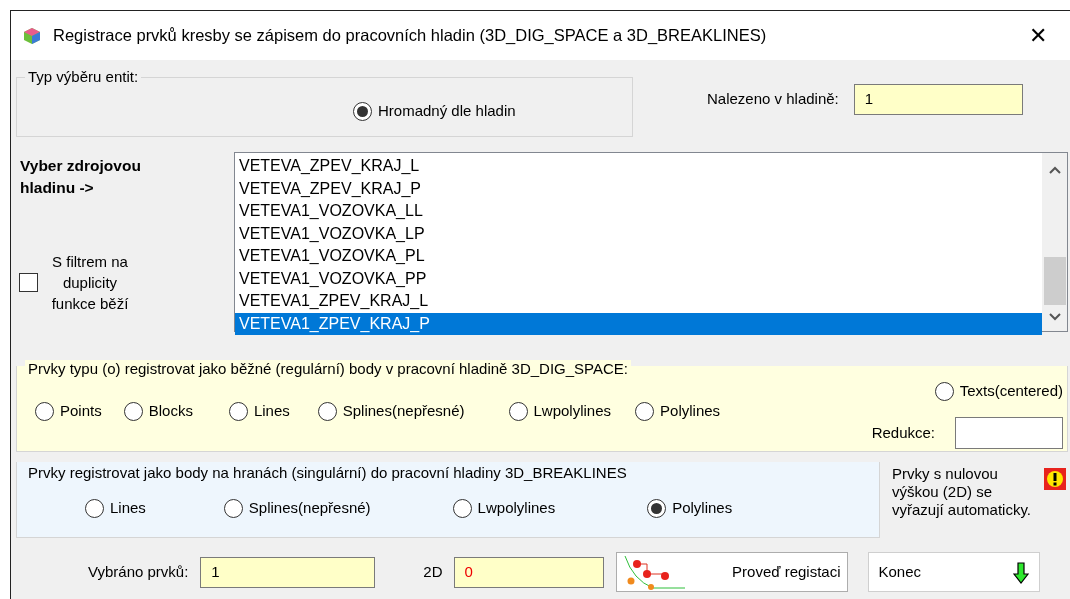 This screenshot has width=1070, height=599. What do you see at coordinates (528, 572) in the screenshot?
I see `count-2d-field: 0` at bounding box center [528, 572].